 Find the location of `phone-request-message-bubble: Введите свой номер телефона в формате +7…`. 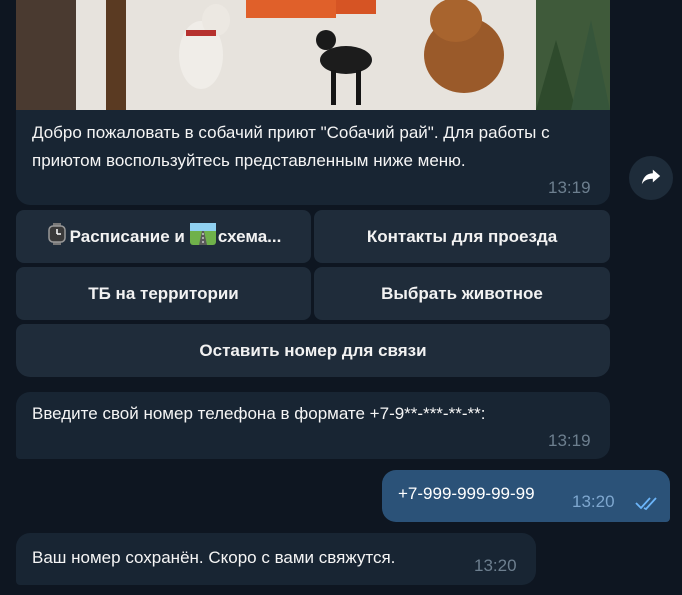

phone-request-message-bubble: Введите свой номер телефона в формате +7… is located at coordinates (313, 425).